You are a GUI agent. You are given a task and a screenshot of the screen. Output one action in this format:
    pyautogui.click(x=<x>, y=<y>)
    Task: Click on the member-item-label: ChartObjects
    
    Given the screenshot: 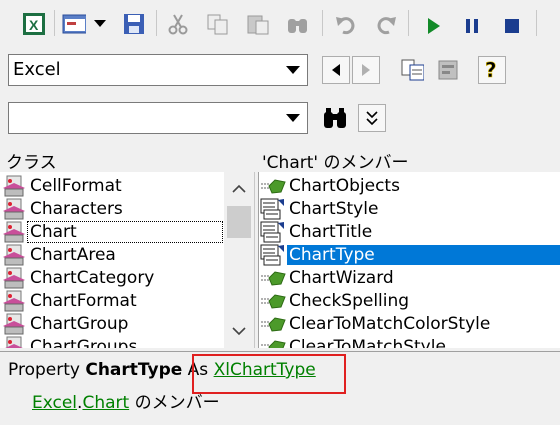 What is the action you would take?
    pyautogui.click(x=344, y=185)
    